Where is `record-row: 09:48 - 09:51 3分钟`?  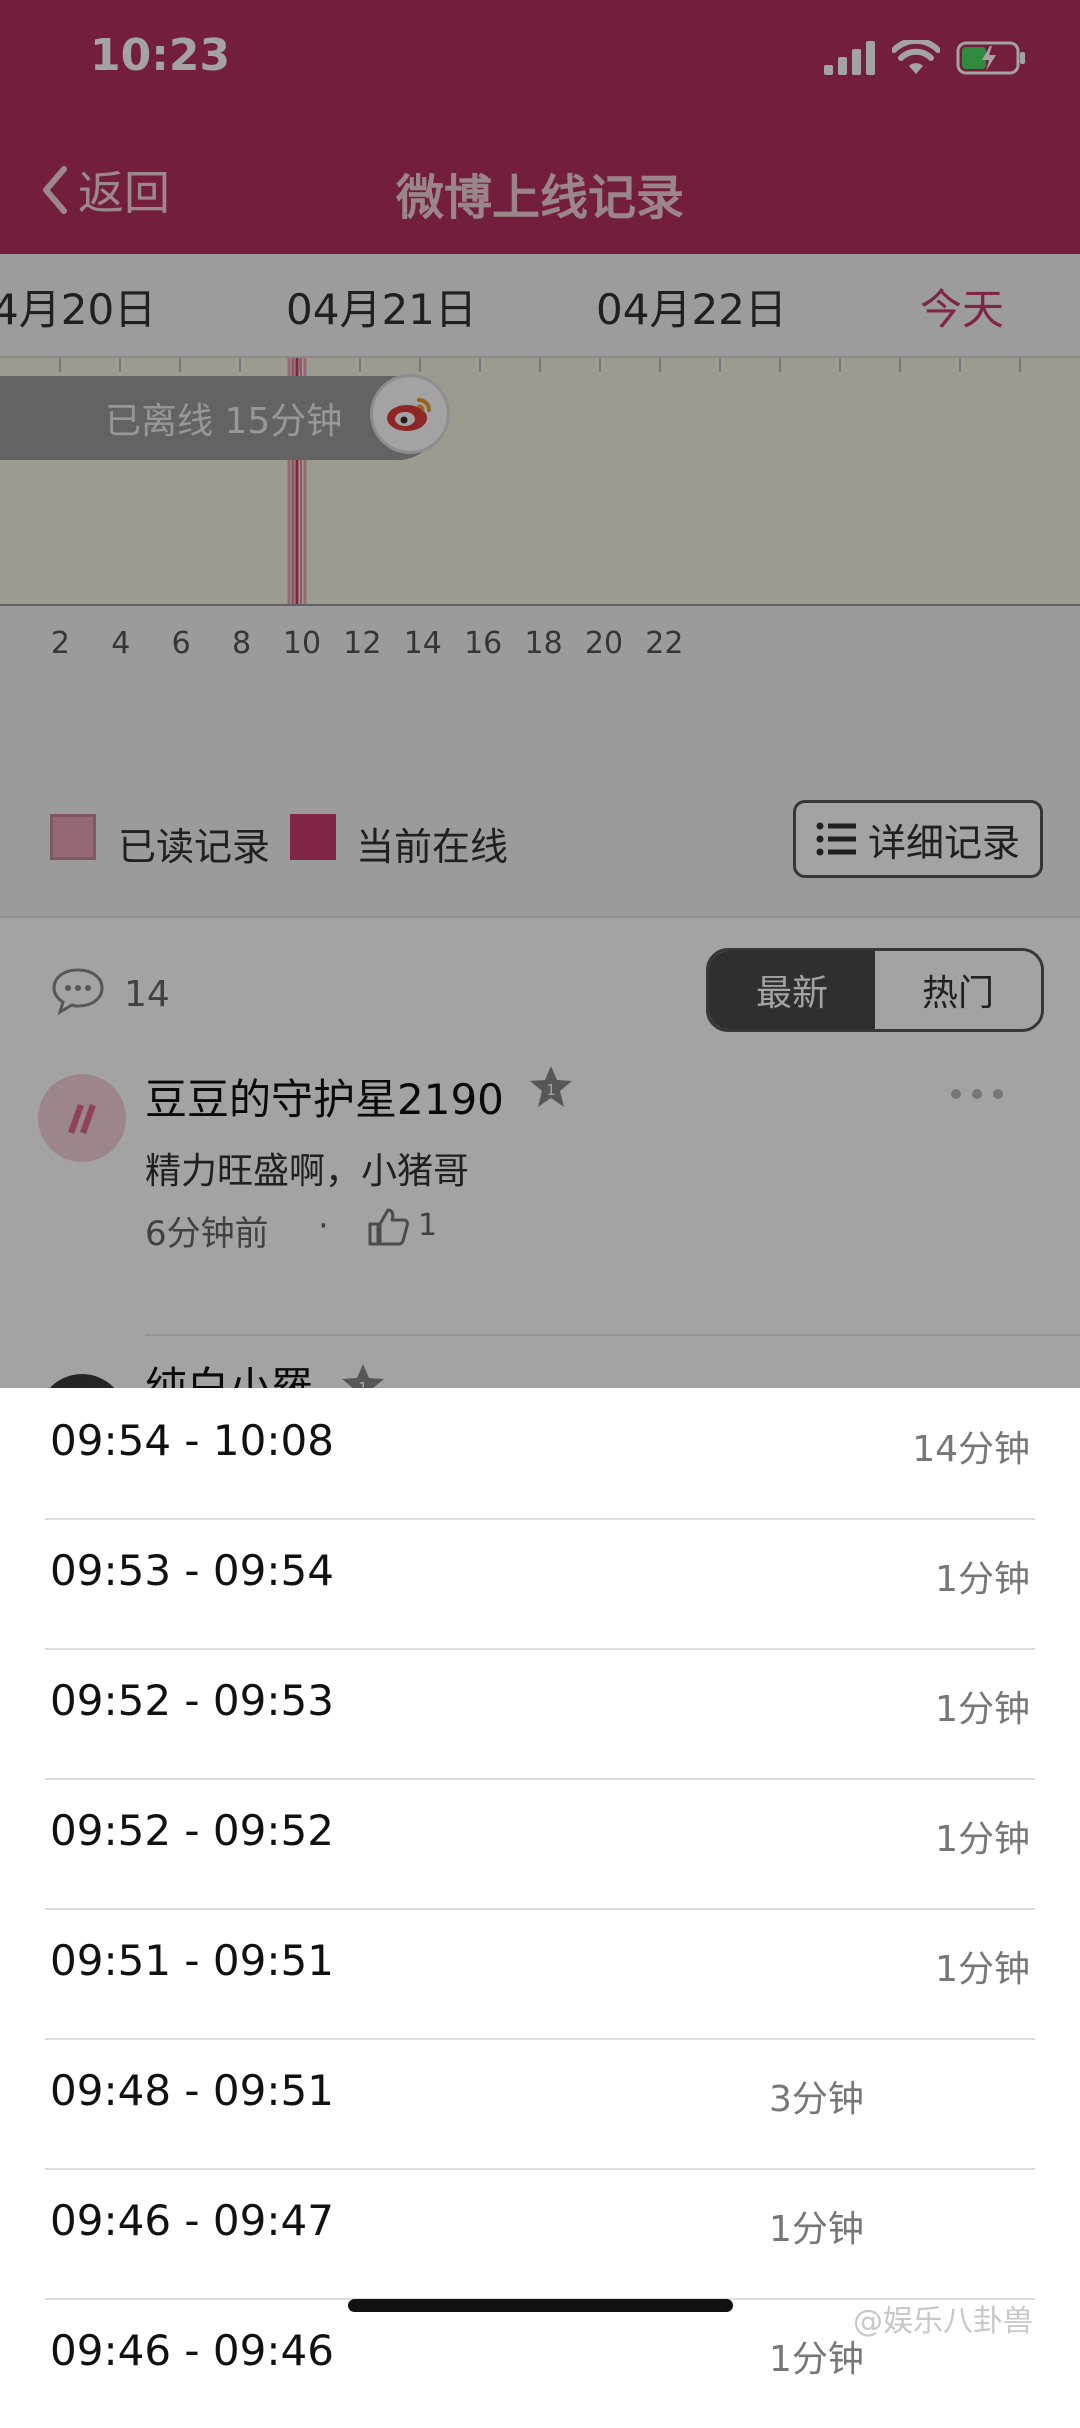 record-row: 09:48 - 09:51 3分钟 is located at coordinates (540, 2104).